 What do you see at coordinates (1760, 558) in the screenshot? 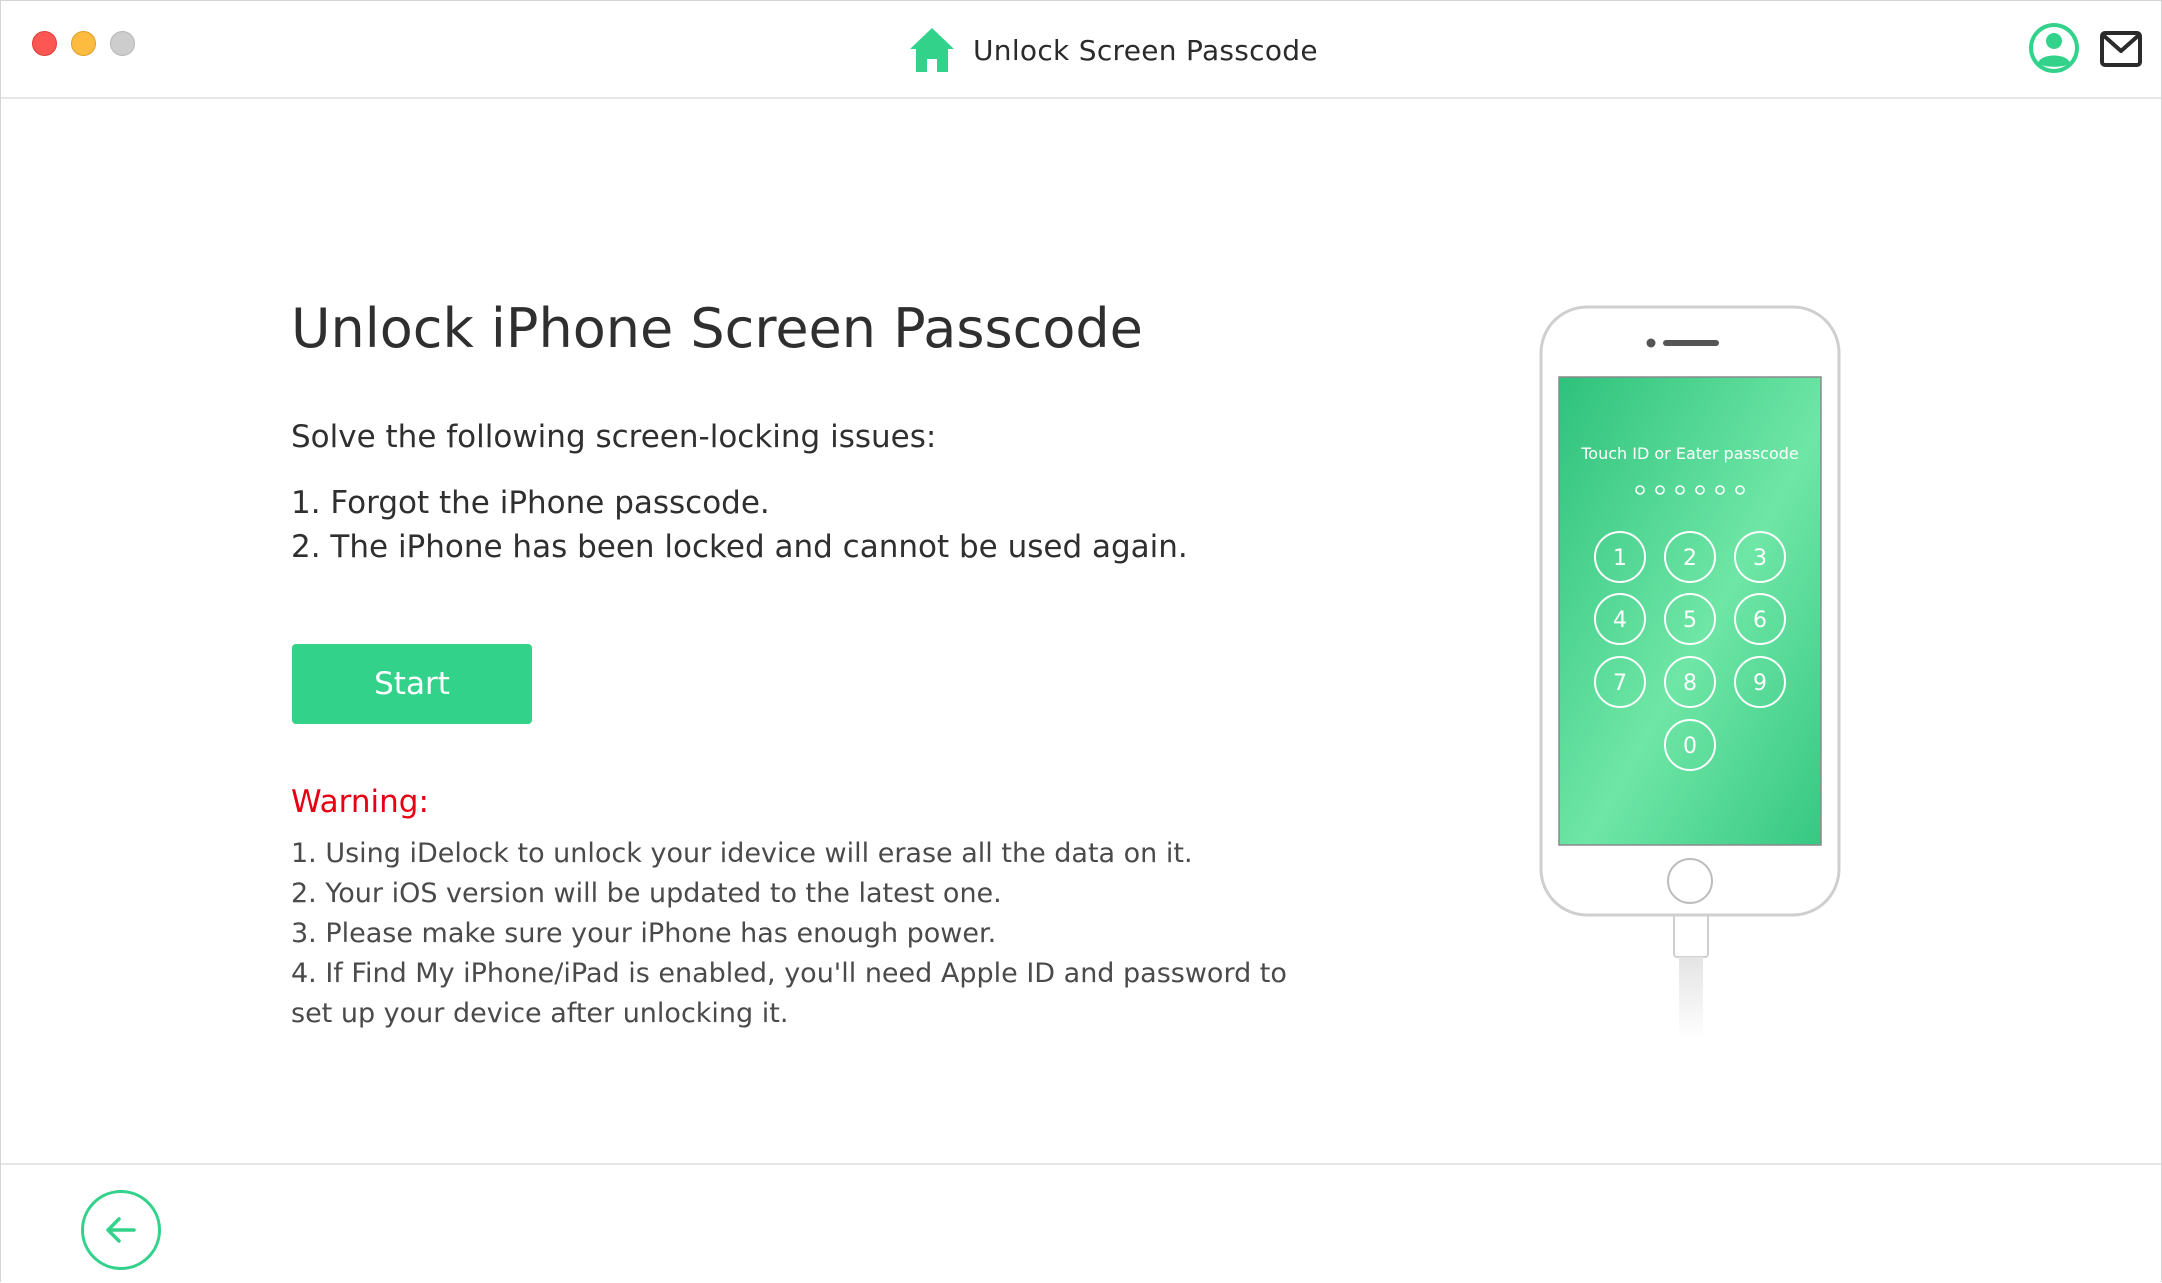
I see `keypad-key: 3` at bounding box center [1760, 558].